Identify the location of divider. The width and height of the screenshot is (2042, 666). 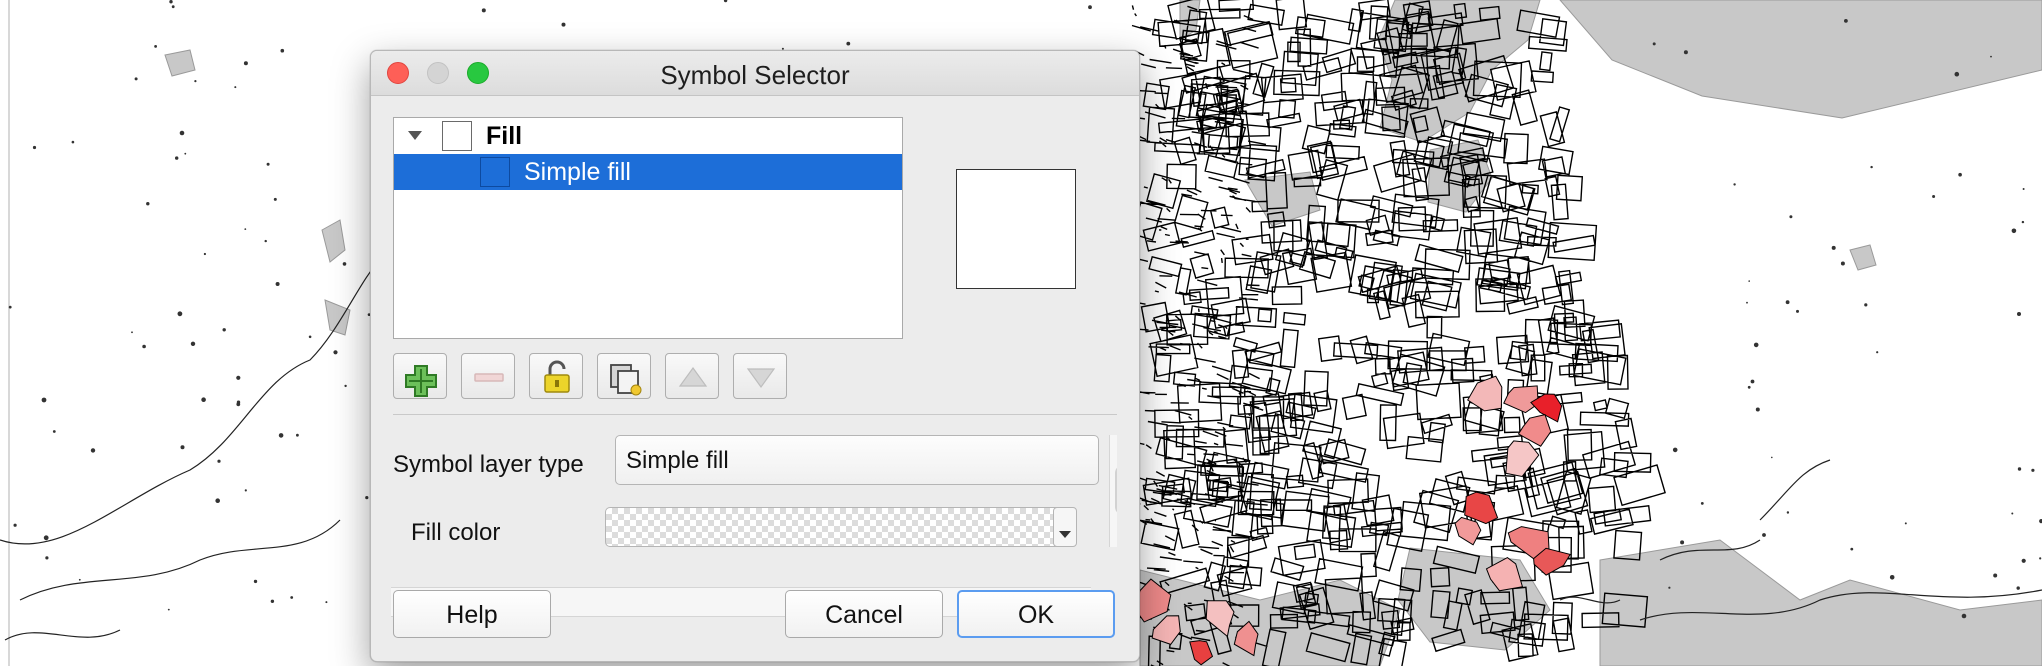
(755, 414).